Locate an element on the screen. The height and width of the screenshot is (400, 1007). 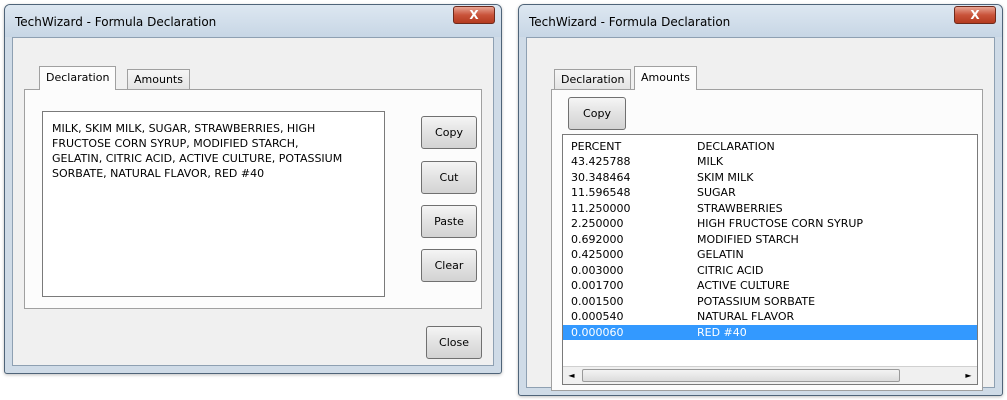
list-item: 0.425000 GELATIN is located at coordinates (770, 254).